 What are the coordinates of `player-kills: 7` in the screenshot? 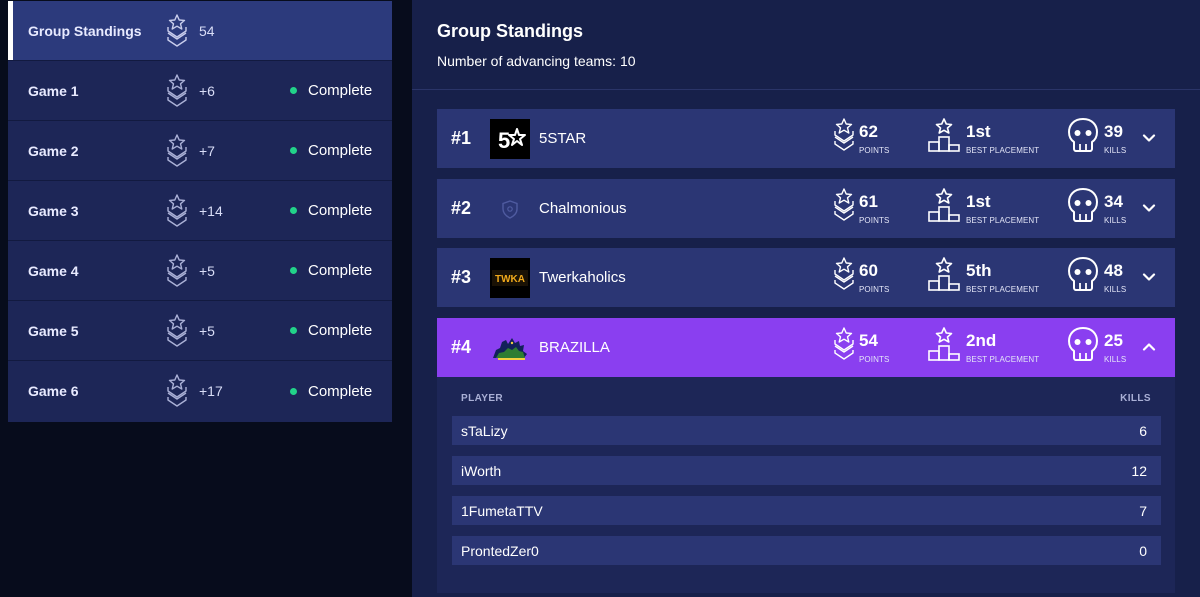 It's located at (1143, 511).